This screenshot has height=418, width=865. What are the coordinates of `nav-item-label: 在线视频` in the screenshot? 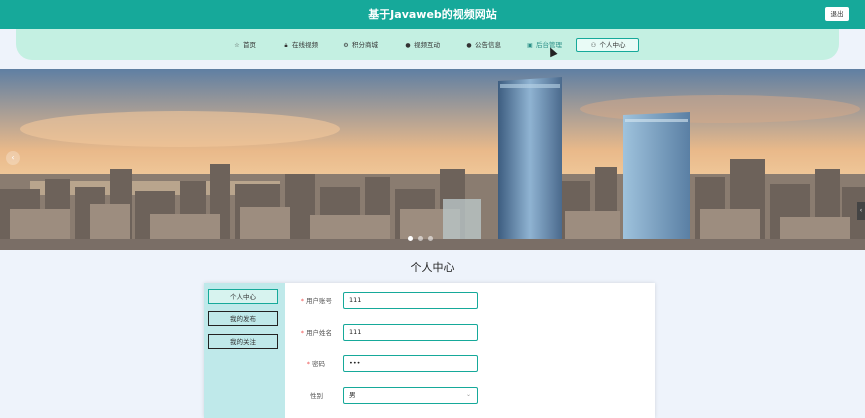 It's located at (305, 45).